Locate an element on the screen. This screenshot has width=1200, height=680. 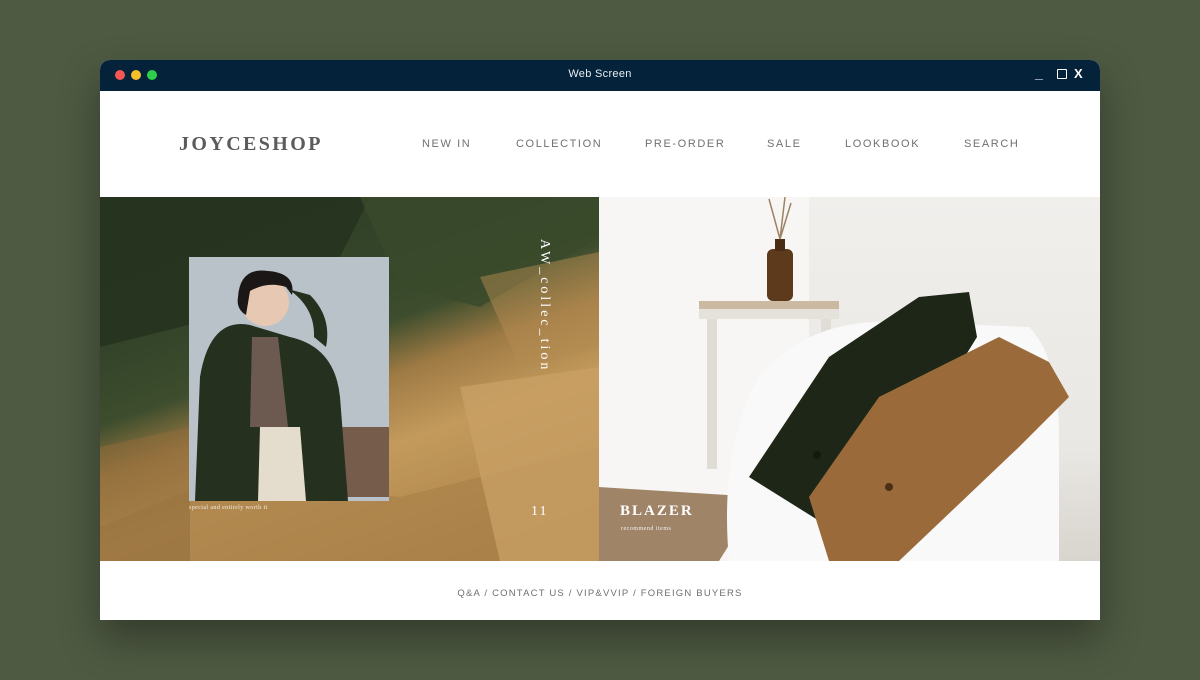
footer-link-contact-us: CONTACT US is located at coordinates (528, 593).